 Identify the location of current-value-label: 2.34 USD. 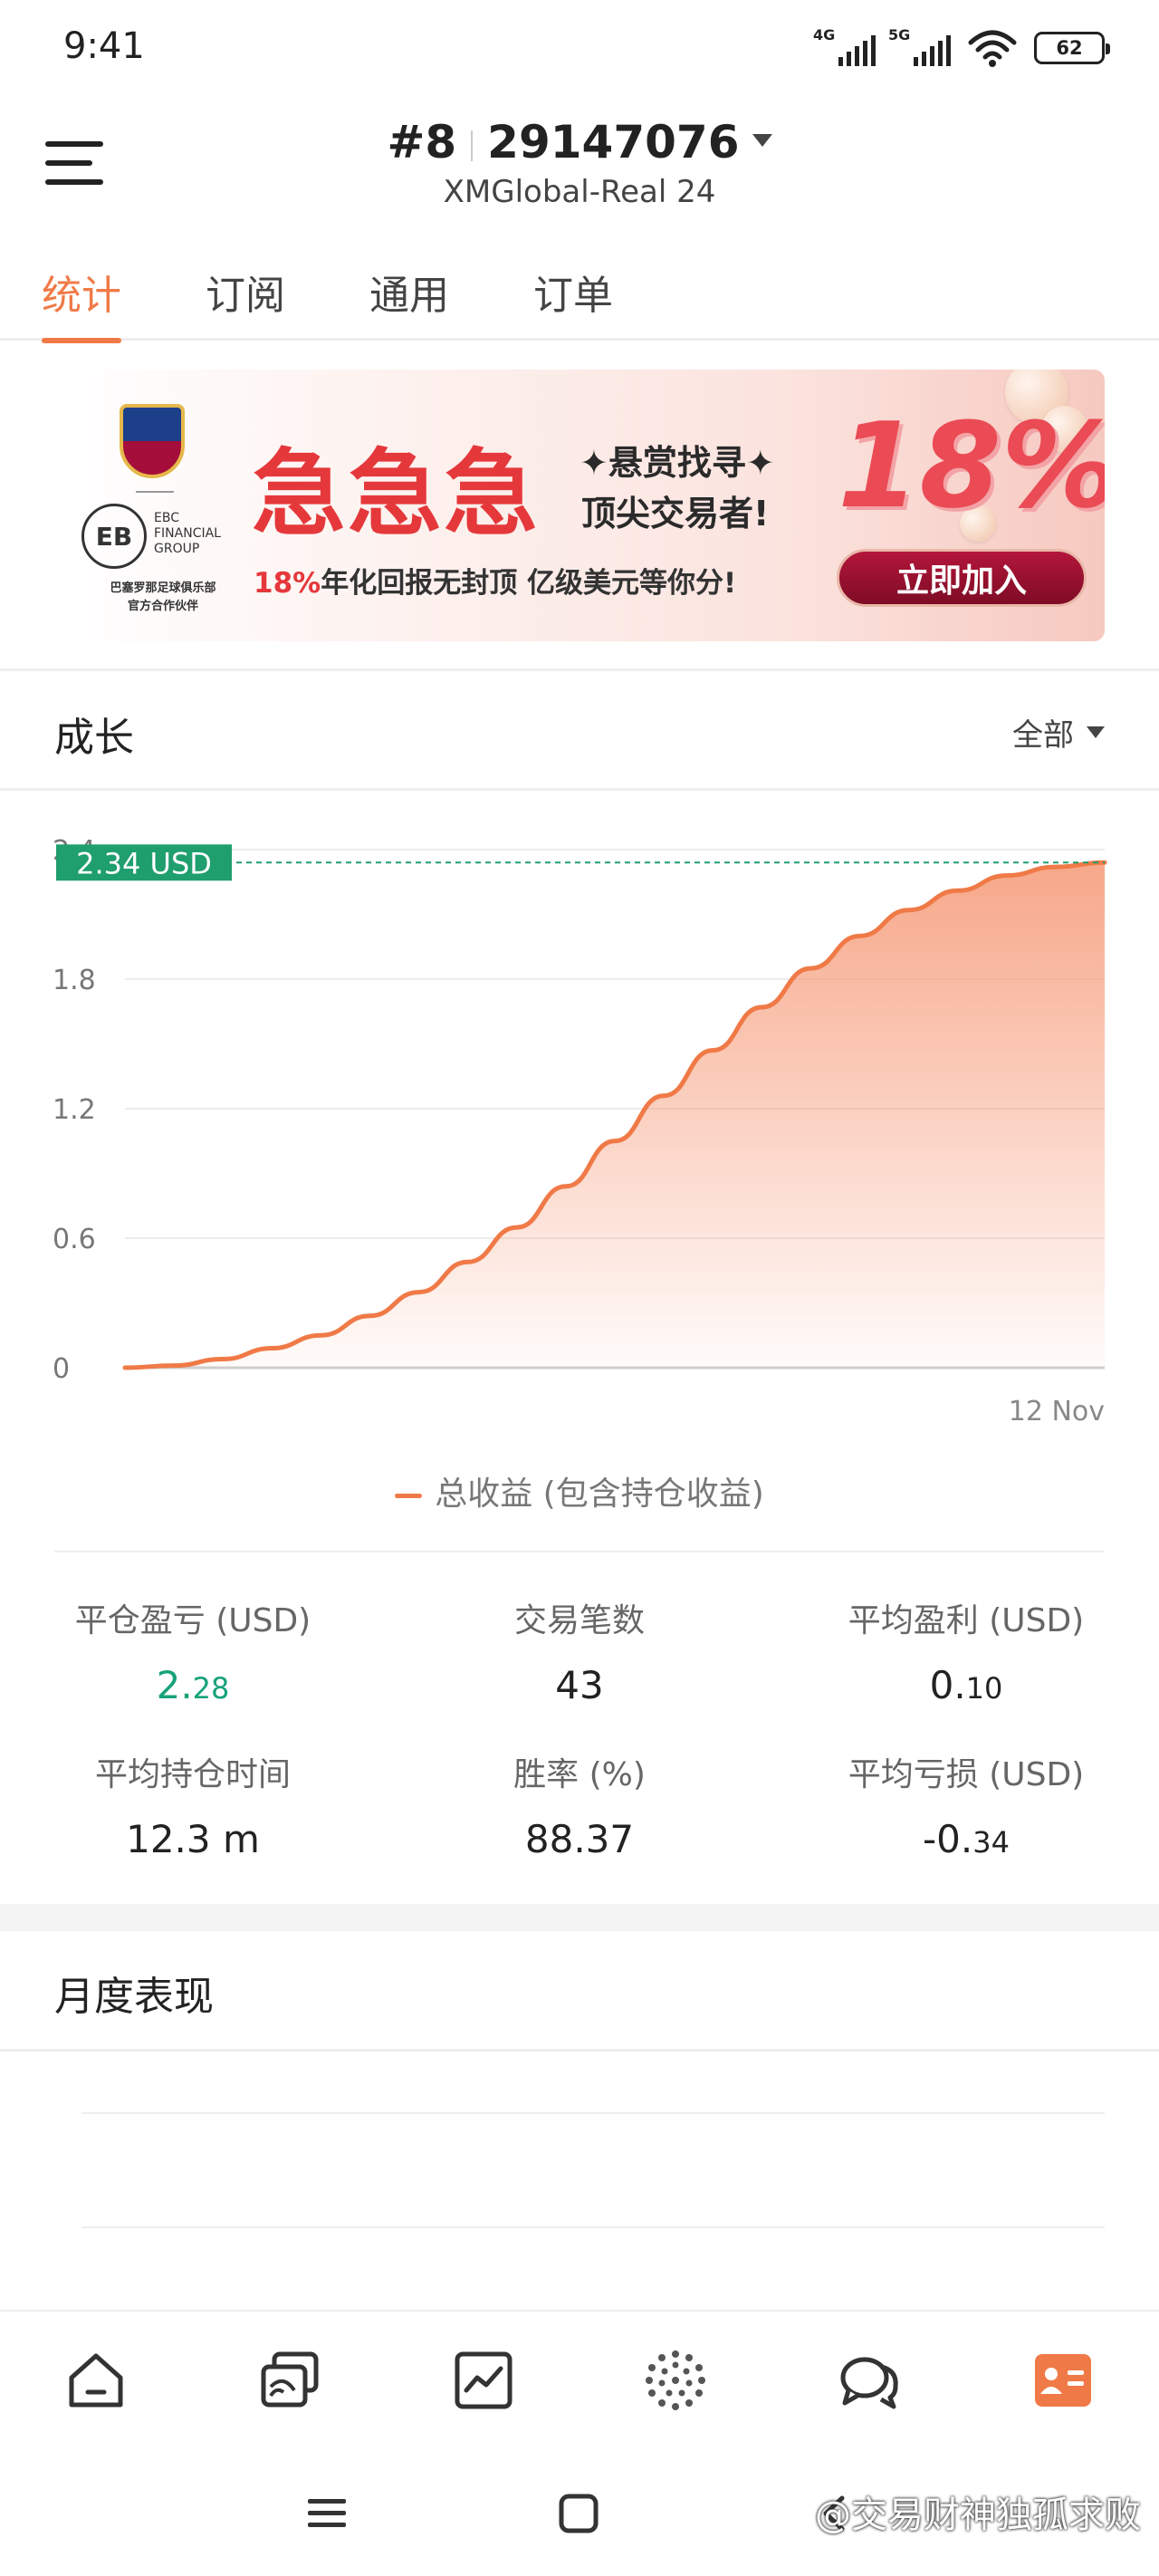
(144, 863).